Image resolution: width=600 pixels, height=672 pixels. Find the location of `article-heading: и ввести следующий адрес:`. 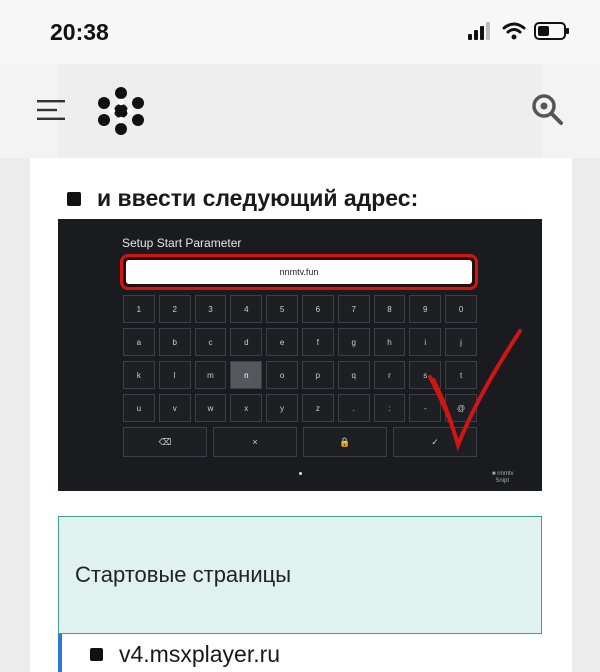

article-heading: и ввести следующий адрес: is located at coordinates (242, 198).